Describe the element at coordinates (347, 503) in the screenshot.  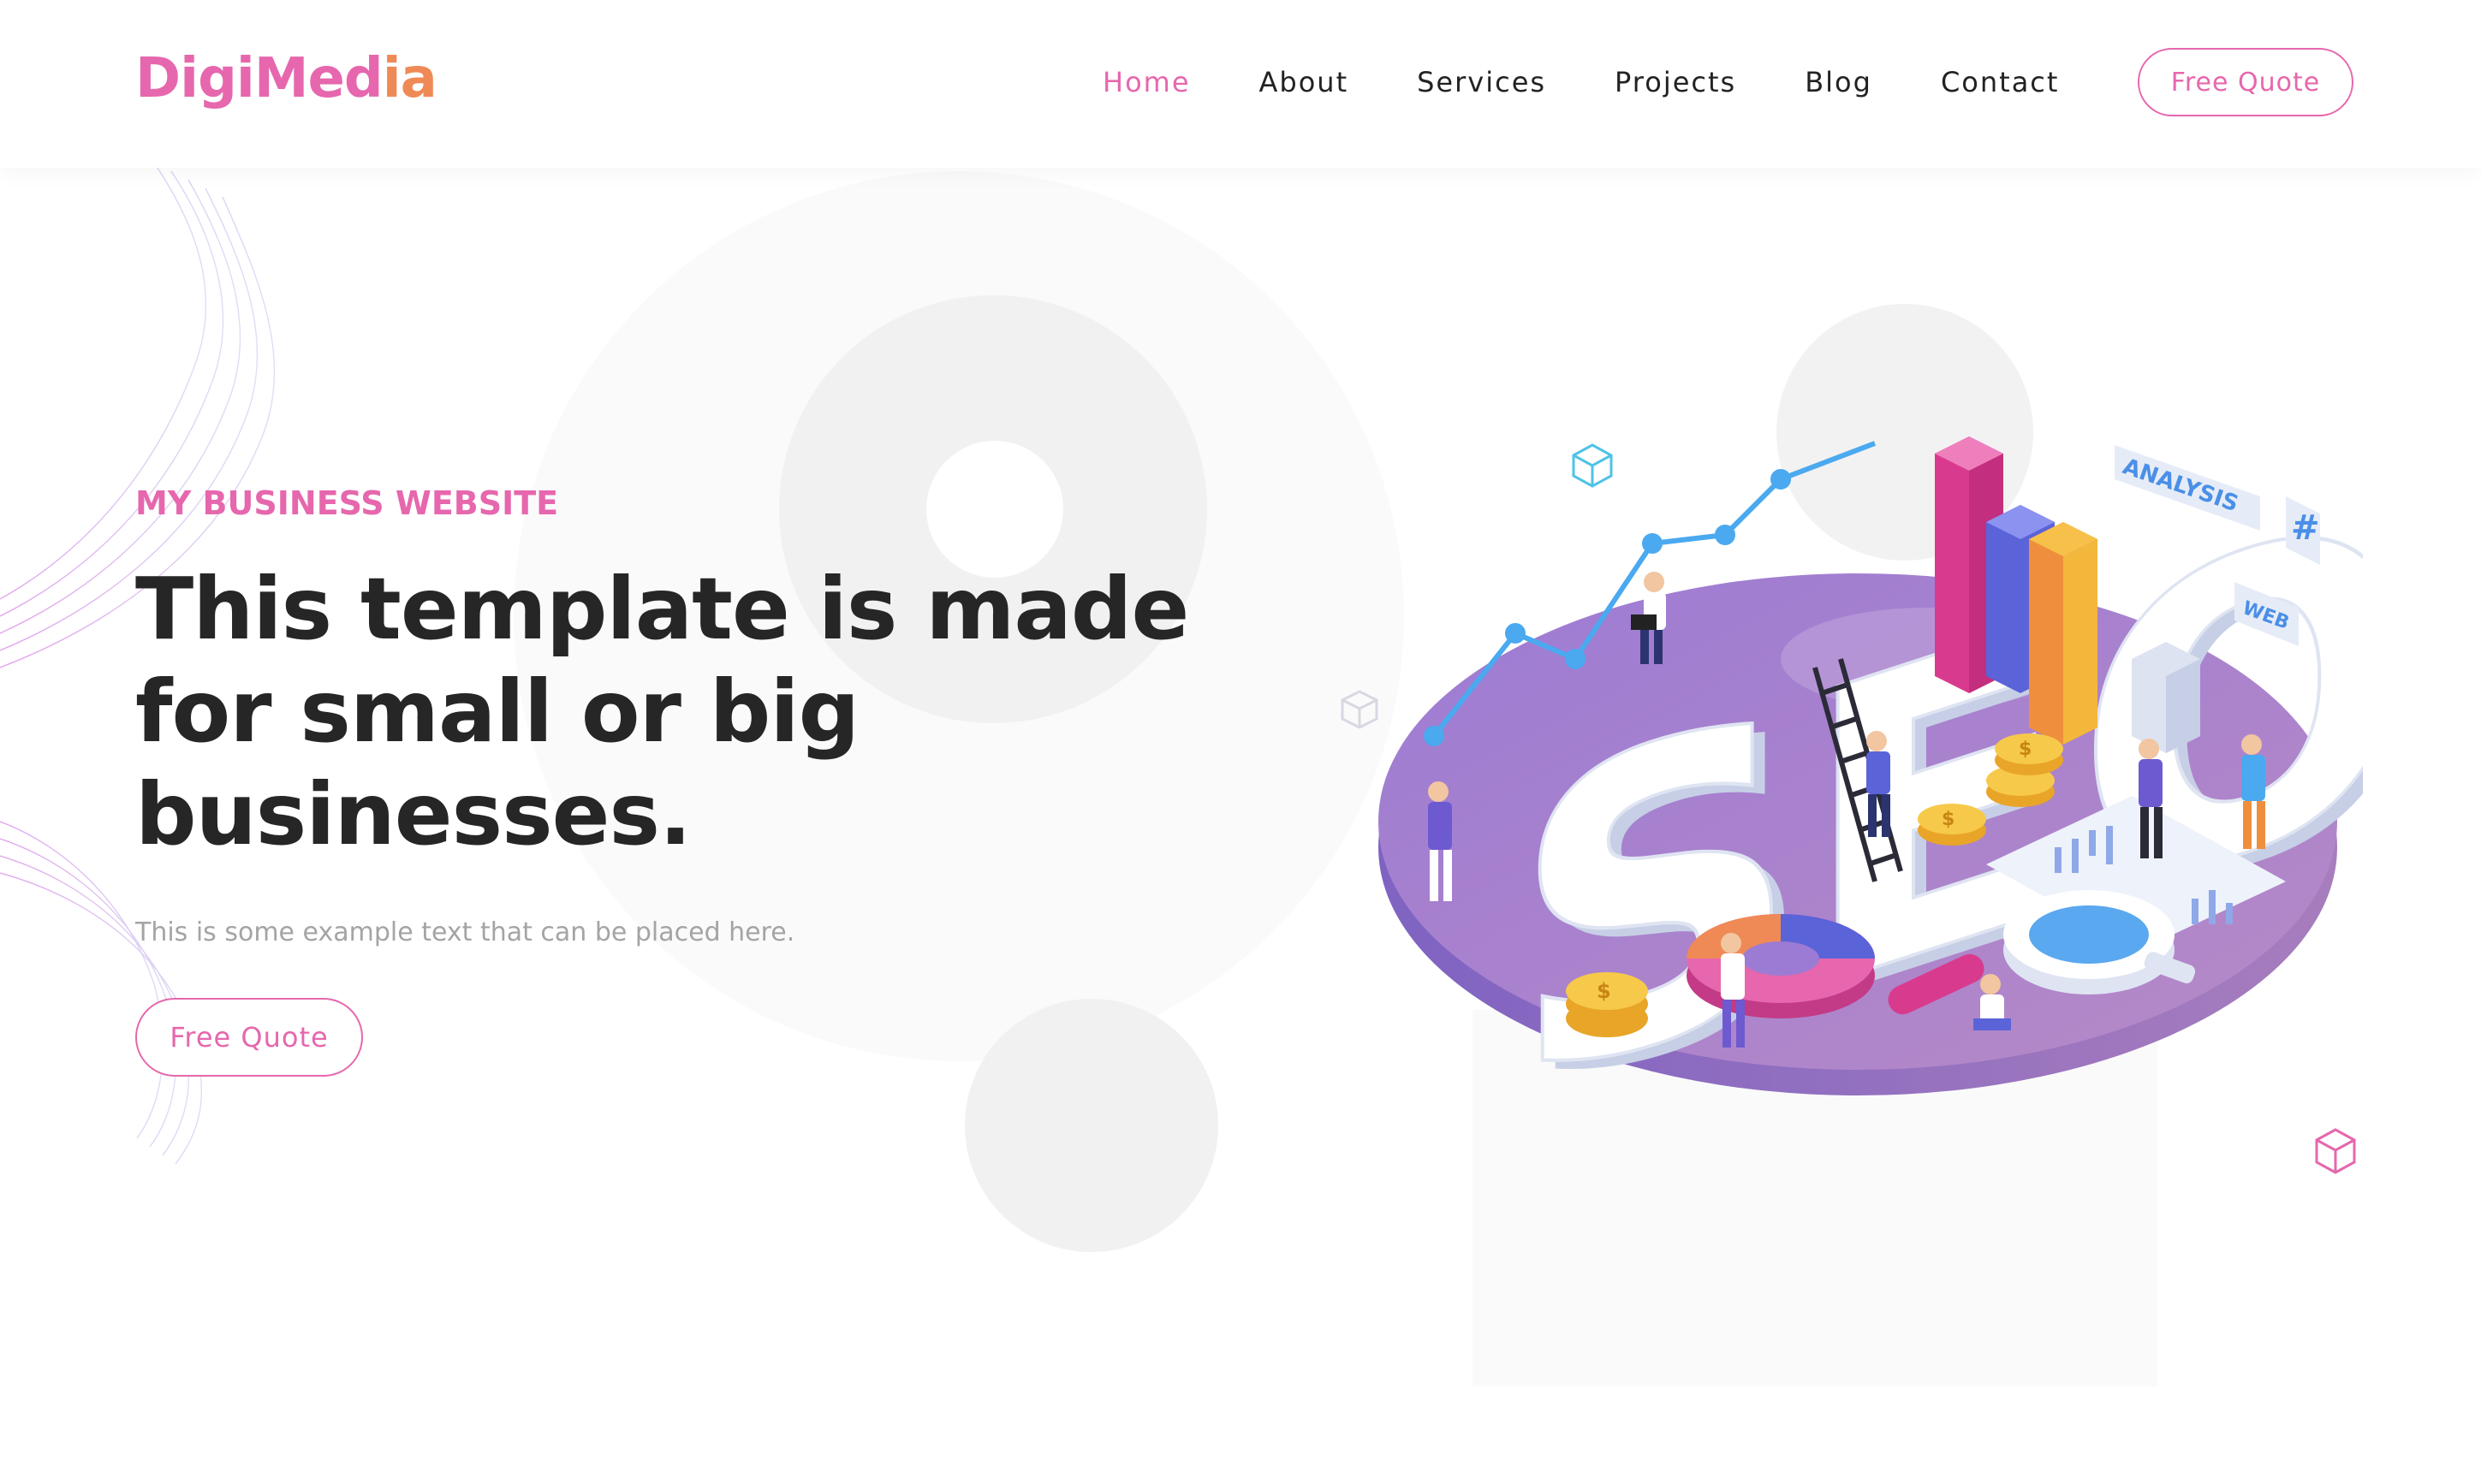
I see `hero-eyebrow: MY BUSINESS WEBSITE` at that location.